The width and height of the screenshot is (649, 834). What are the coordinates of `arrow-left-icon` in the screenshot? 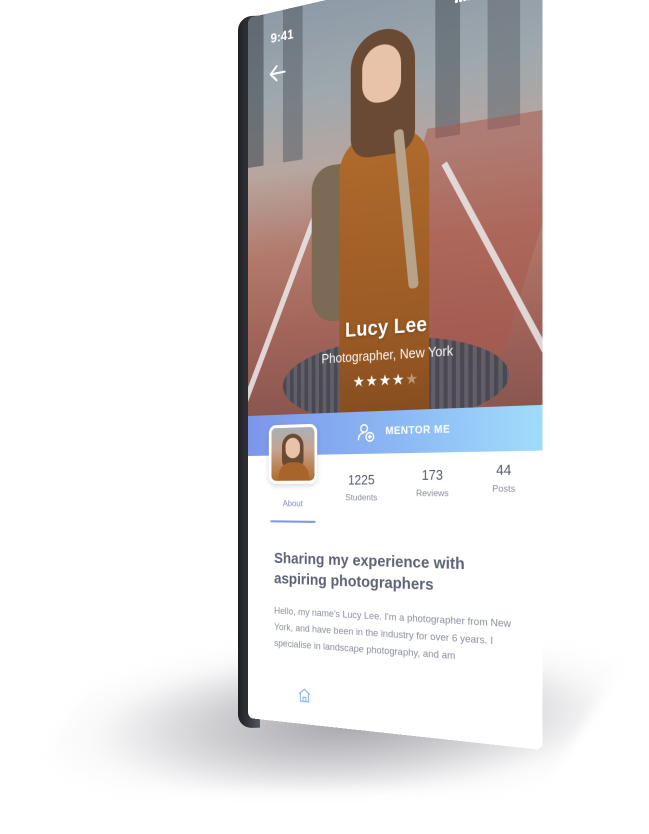 It's located at (278, 73).